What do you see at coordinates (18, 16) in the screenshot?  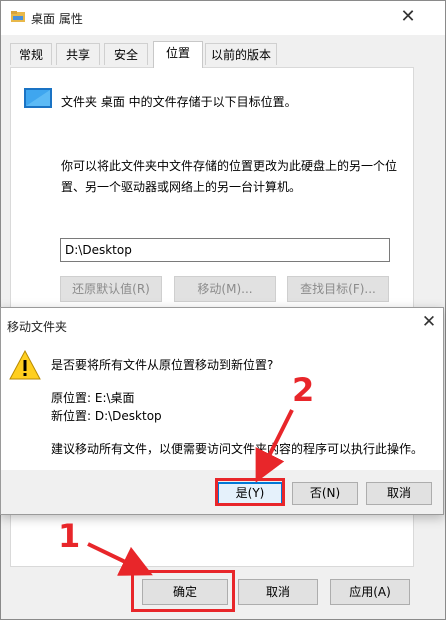 I see `folder-icon` at bounding box center [18, 16].